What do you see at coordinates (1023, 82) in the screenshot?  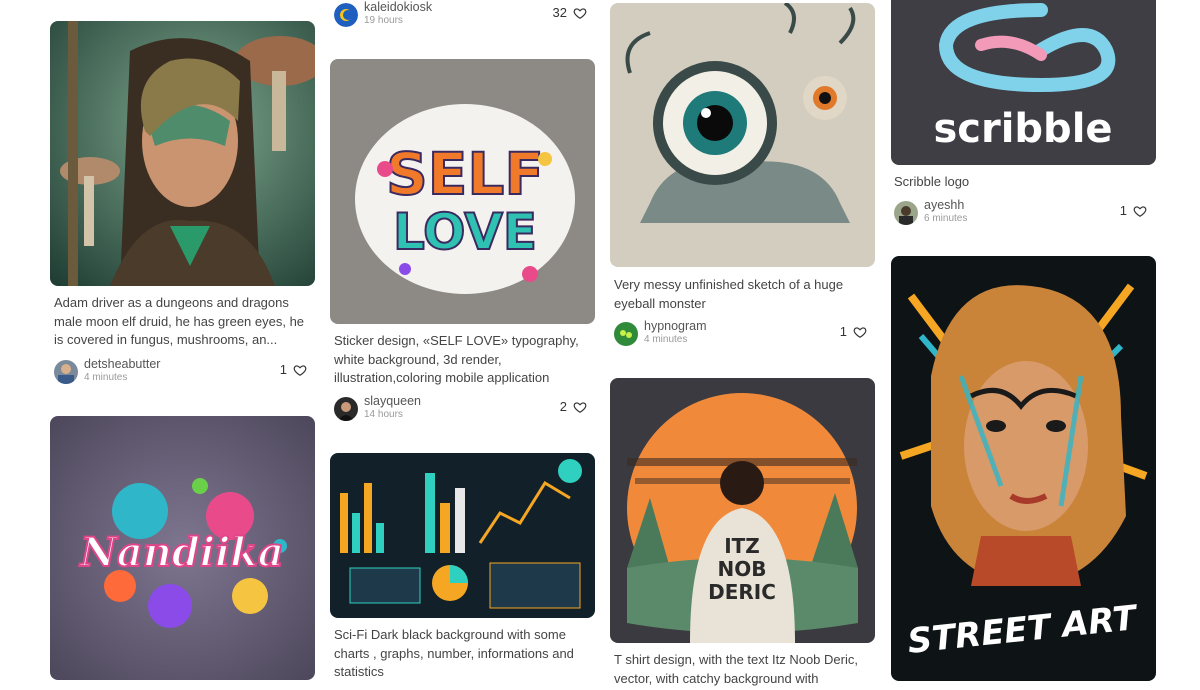 I see `image-scribble-logo: scribble` at bounding box center [1023, 82].